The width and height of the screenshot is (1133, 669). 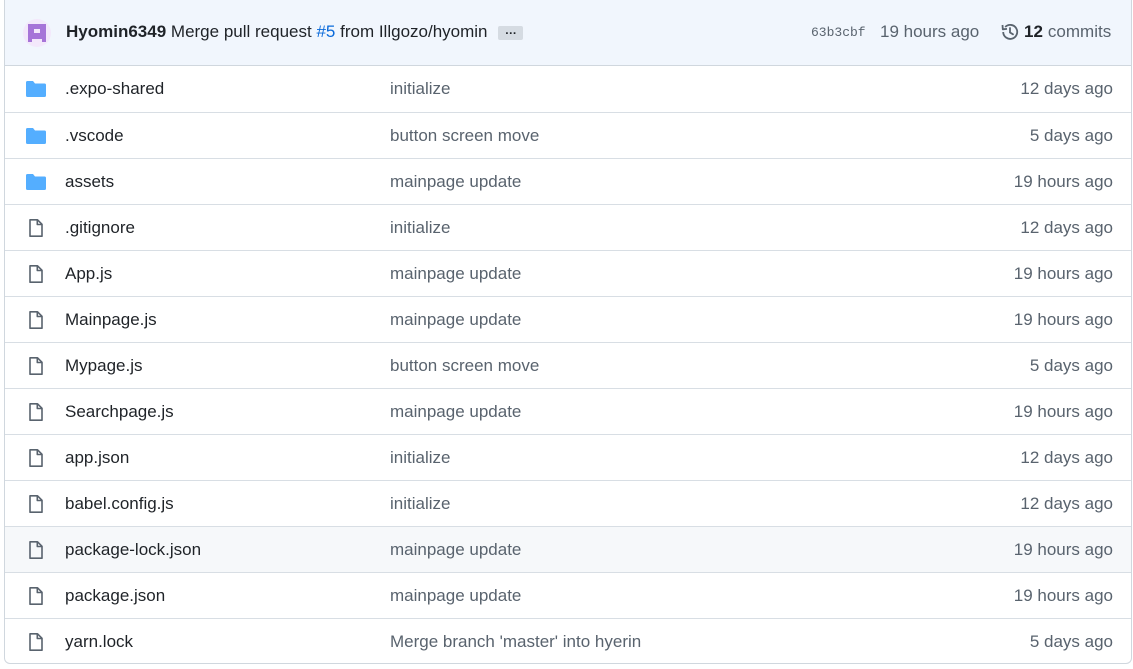 What do you see at coordinates (568, 273) in the screenshot?
I see `file-row: App.js mainpage update 19 hours ago` at bounding box center [568, 273].